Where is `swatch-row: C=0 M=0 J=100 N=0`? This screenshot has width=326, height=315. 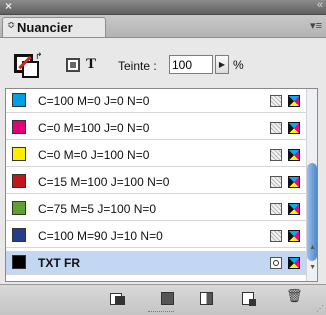 swatch-row: C=0 M=0 J=100 N=0 is located at coordinates (160, 155).